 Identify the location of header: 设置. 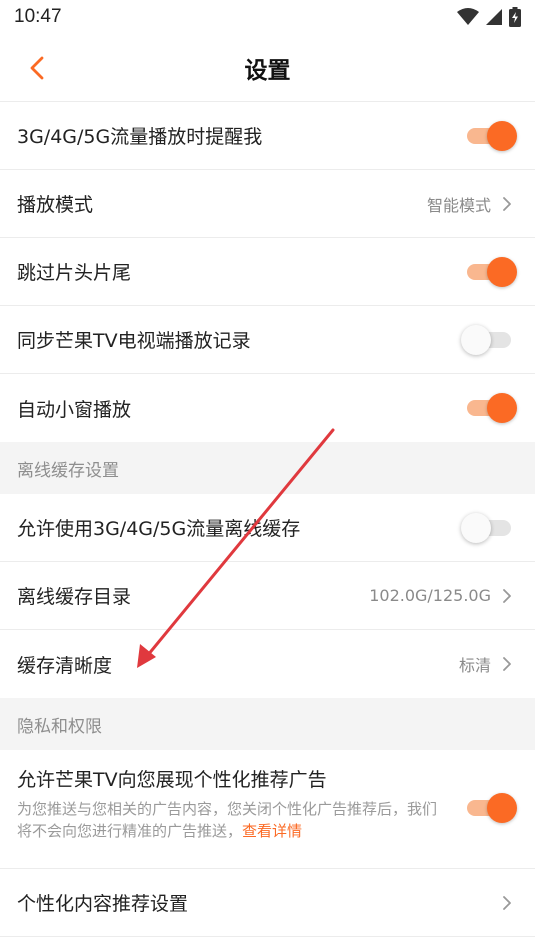
(267, 68).